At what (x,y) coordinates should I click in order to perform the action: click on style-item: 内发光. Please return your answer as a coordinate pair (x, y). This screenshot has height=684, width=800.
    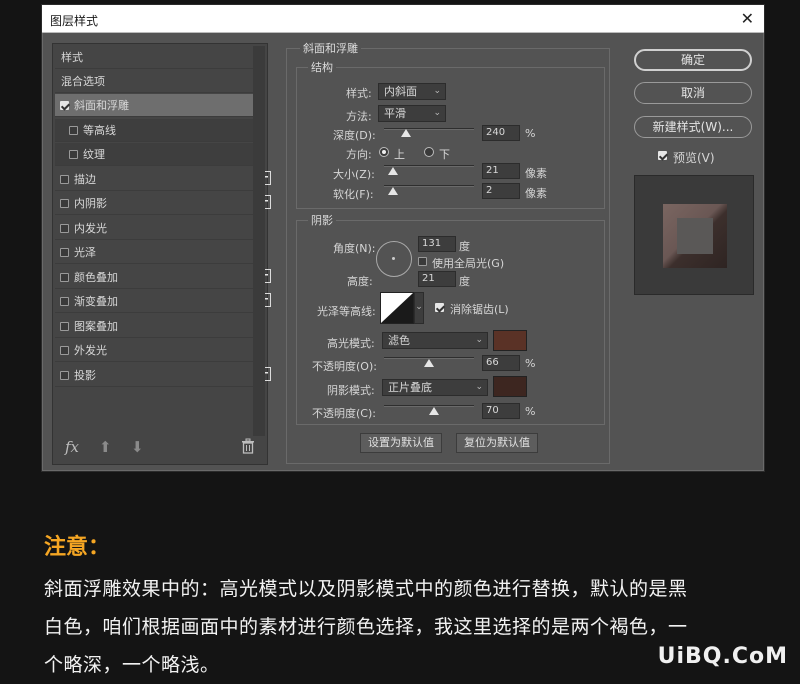
    Looking at the image, I should click on (154, 228).